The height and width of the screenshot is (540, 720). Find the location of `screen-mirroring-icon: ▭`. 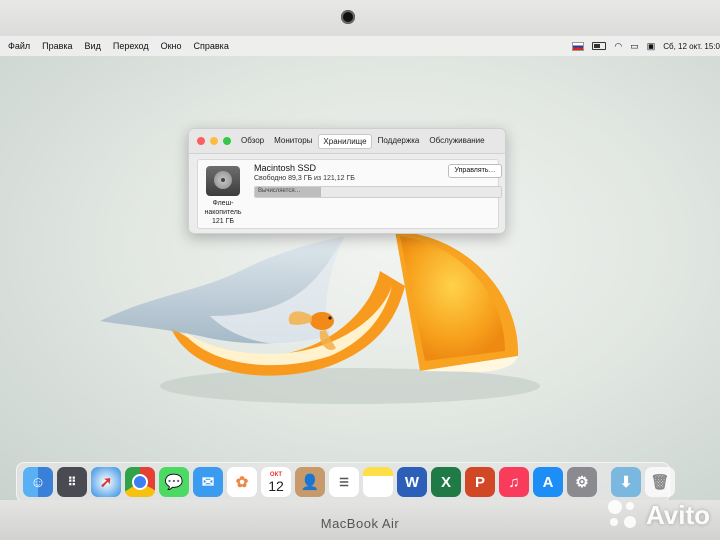

screen-mirroring-icon: ▭ is located at coordinates (634, 46).